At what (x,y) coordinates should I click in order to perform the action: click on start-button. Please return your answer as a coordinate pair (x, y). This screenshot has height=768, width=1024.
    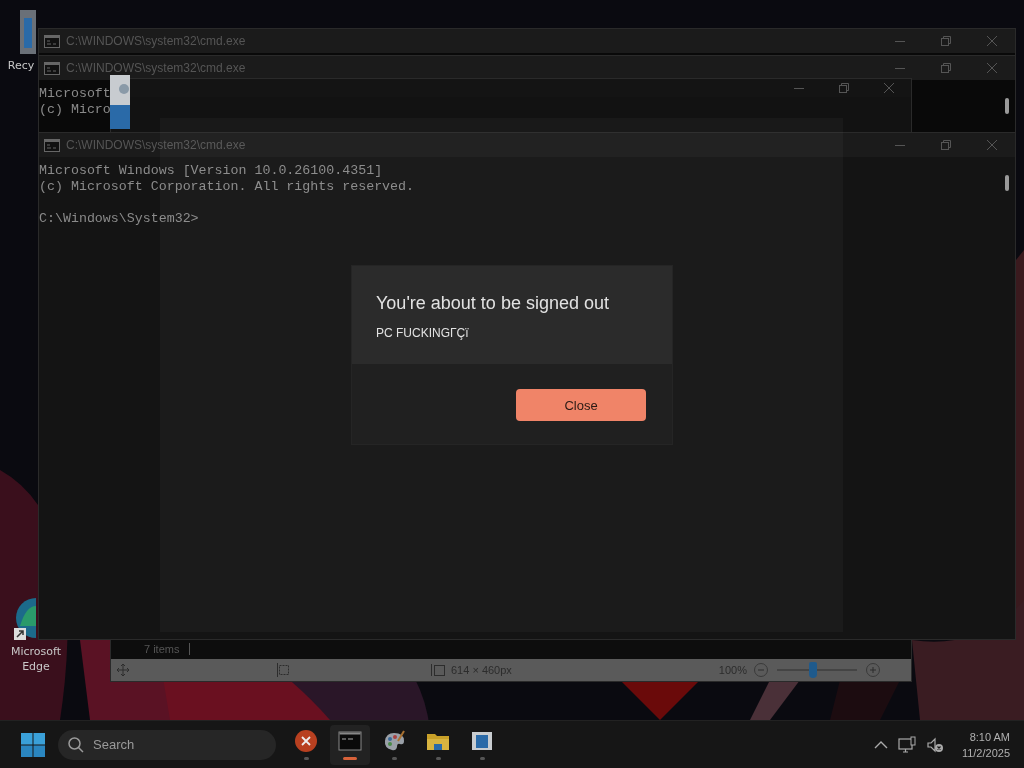
    Looking at the image, I should click on (33, 744).